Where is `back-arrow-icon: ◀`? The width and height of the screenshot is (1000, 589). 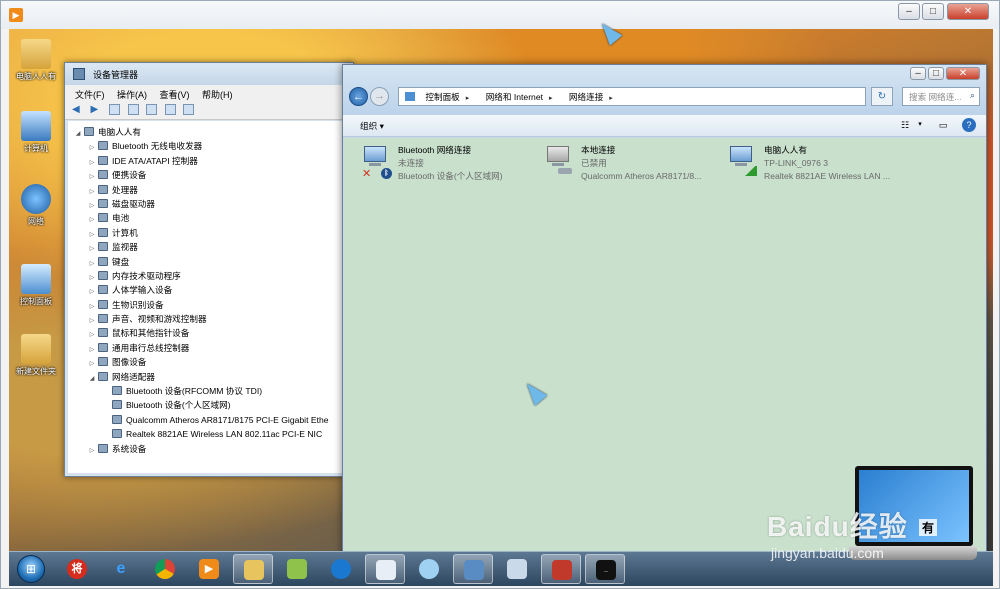 back-arrow-icon: ◀ is located at coordinates (77, 109).